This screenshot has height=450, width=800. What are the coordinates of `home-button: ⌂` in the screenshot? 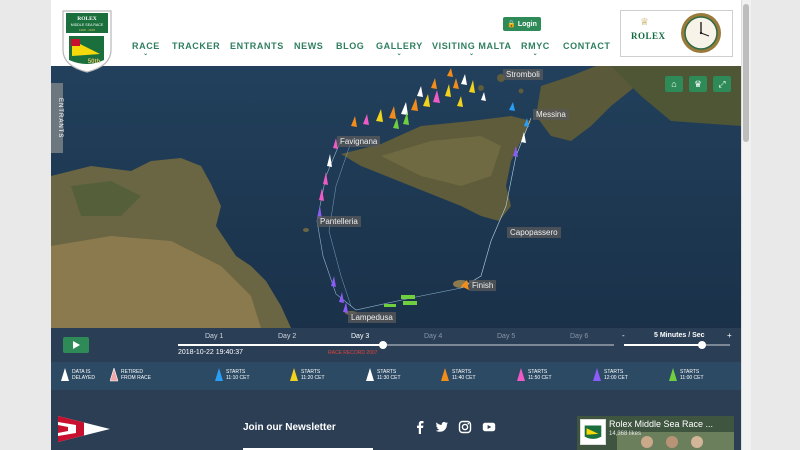 It's located at (674, 84).